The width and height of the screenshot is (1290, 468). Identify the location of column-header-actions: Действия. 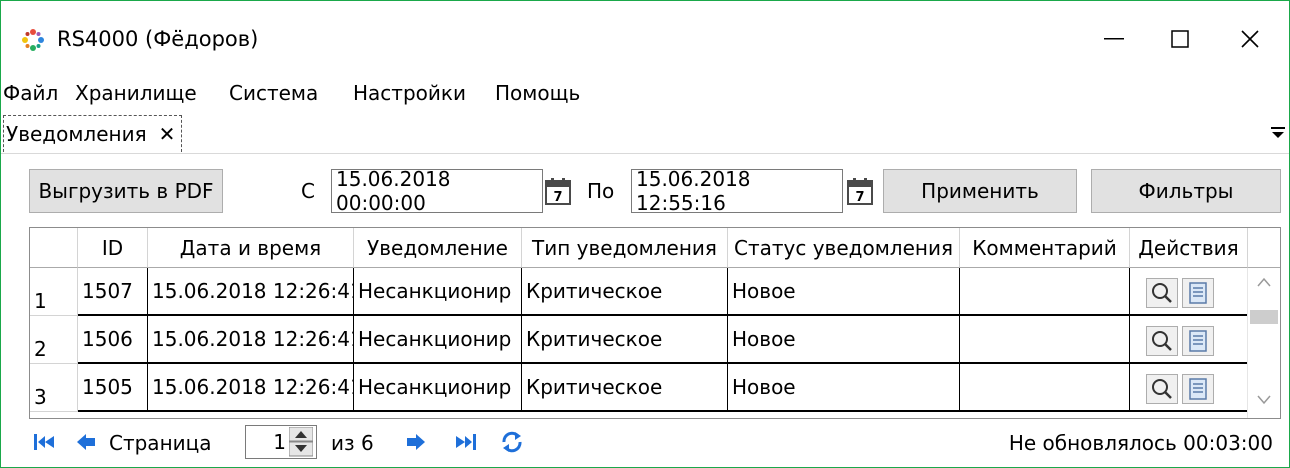
(1189, 248).